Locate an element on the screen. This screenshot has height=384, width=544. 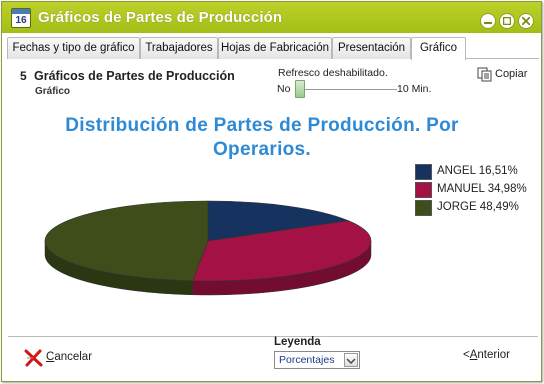
tab-fechas: Fechas y tipo de gráfico is located at coordinates (73, 48).